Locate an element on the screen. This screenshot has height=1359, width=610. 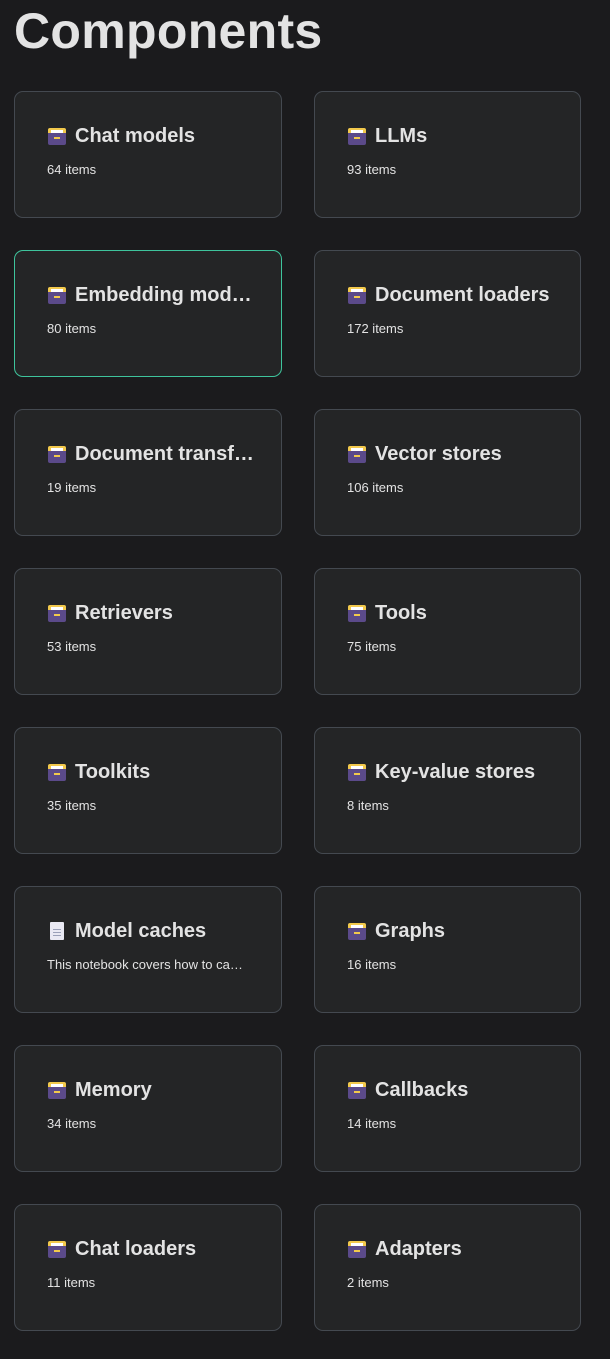
card-title-row: Toolkits is located at coordinates (155, 772).